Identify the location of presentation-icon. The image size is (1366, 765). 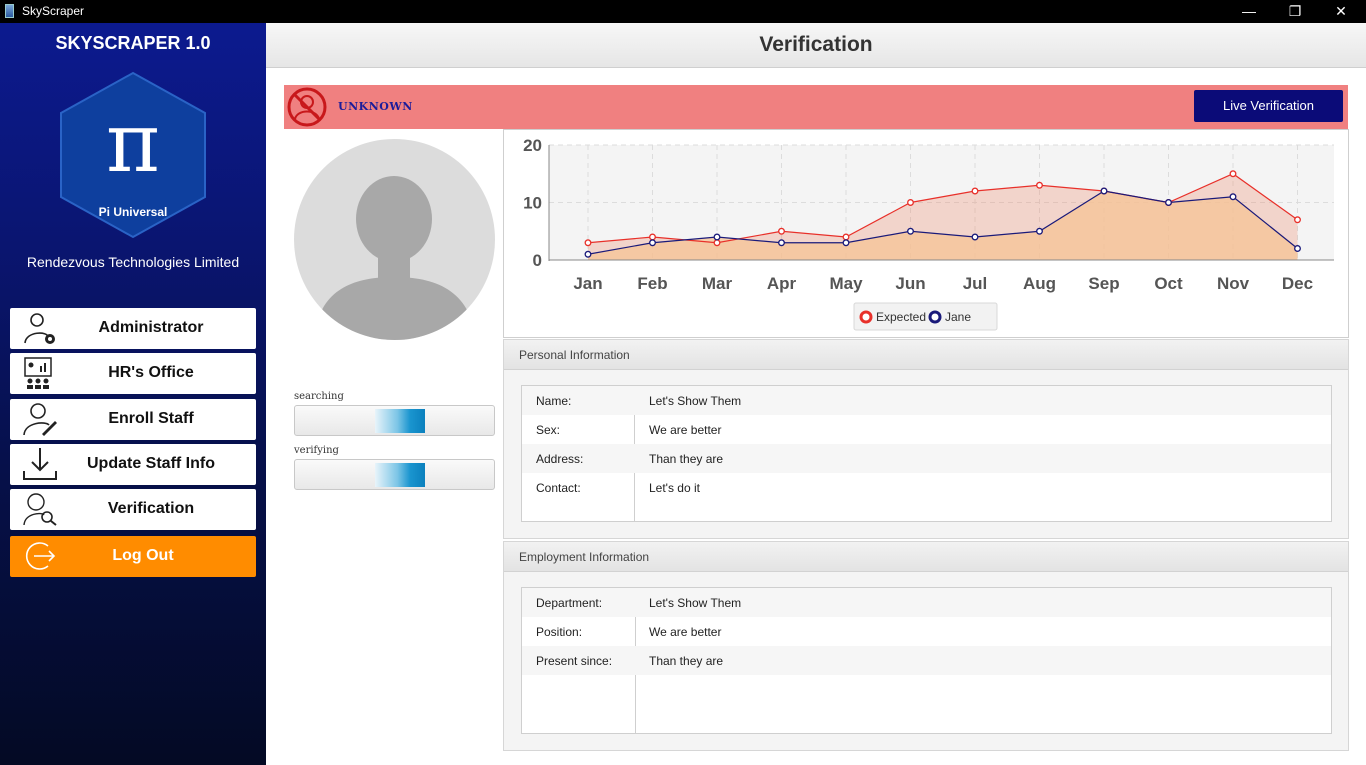
(38, 373).